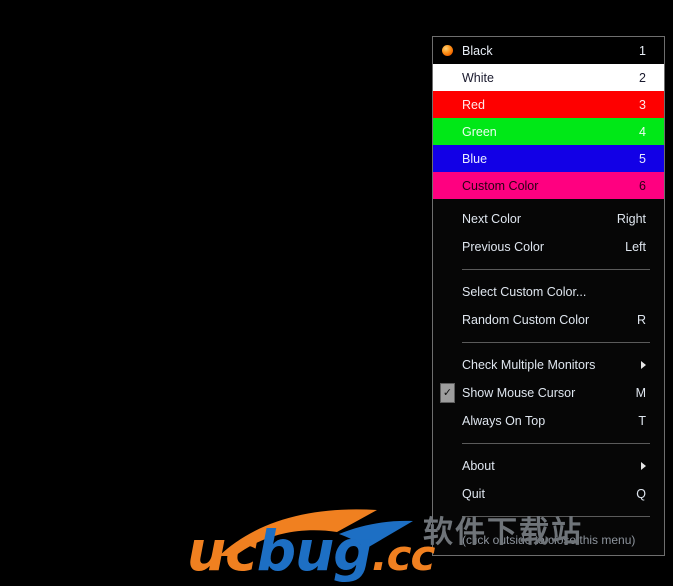 The image size is (673, 586). What do you see at coordinates (492, 219) in the screenshot?
I see `menu-item-label: Next Color` at bounding box center [492, 219].